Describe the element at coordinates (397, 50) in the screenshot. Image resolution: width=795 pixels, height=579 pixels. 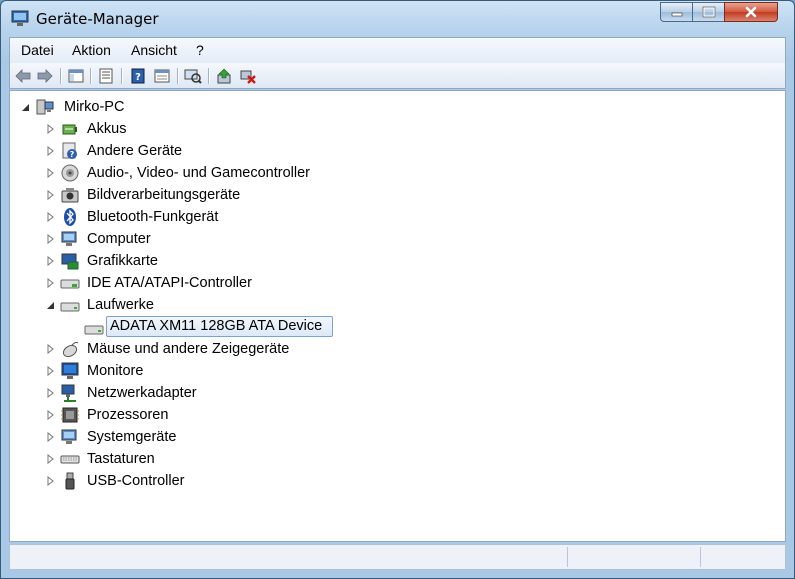
I see `menu-bar: Datei Aktion Ansicht ?` at that location.